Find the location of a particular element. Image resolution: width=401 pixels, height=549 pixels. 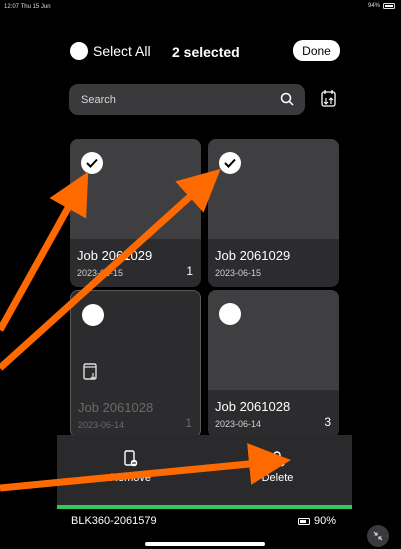

job-card: Job 2061029 2023-06-15 1 is located at coordinates (135, 213).